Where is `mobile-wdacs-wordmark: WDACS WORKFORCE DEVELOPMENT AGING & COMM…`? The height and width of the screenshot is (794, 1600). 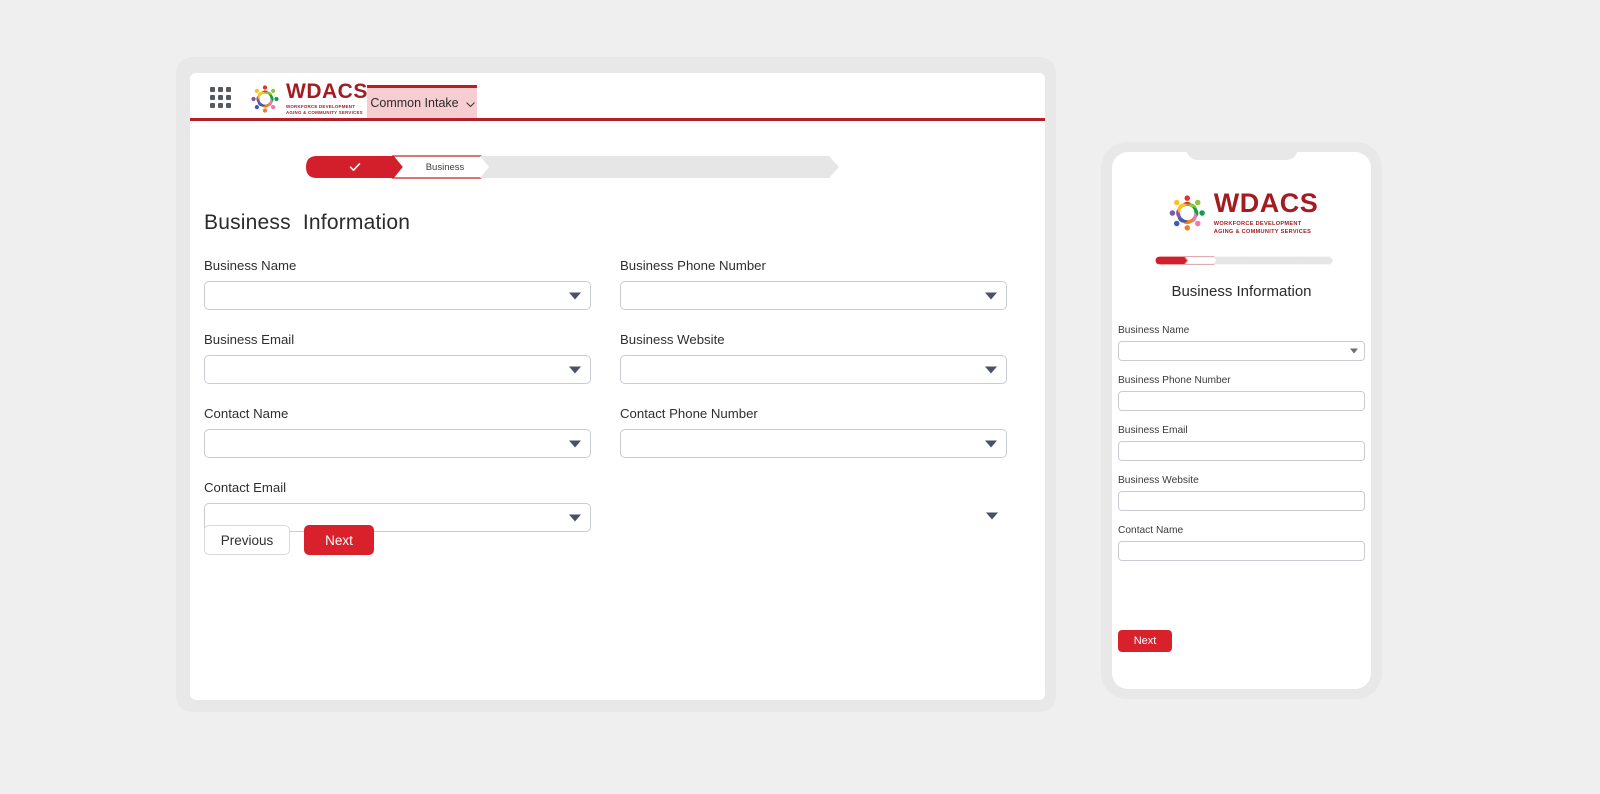
mobile-wdacs-wordmark: WDACS WORKFORCE DEVELOPMENT AGING & COMM… is located at coordinates (1266, 213).